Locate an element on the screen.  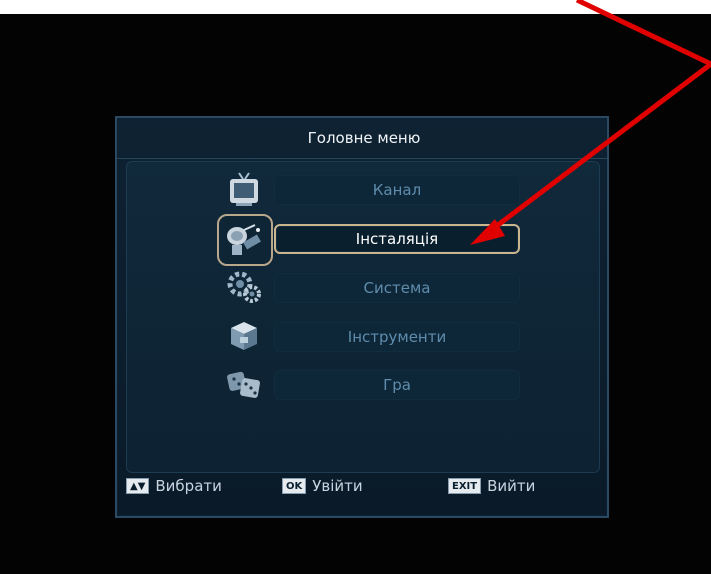
gears-icon is located at coordinates (244, 287).